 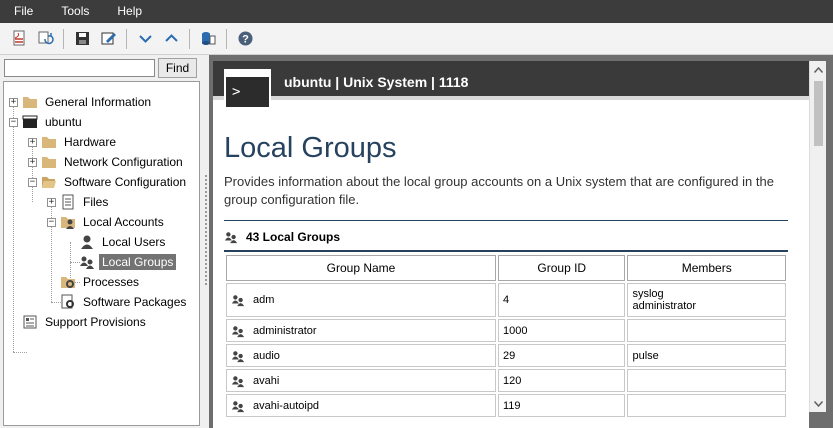 I want to click on group-name: avahi-autoipd, so click(x=286, y=405).